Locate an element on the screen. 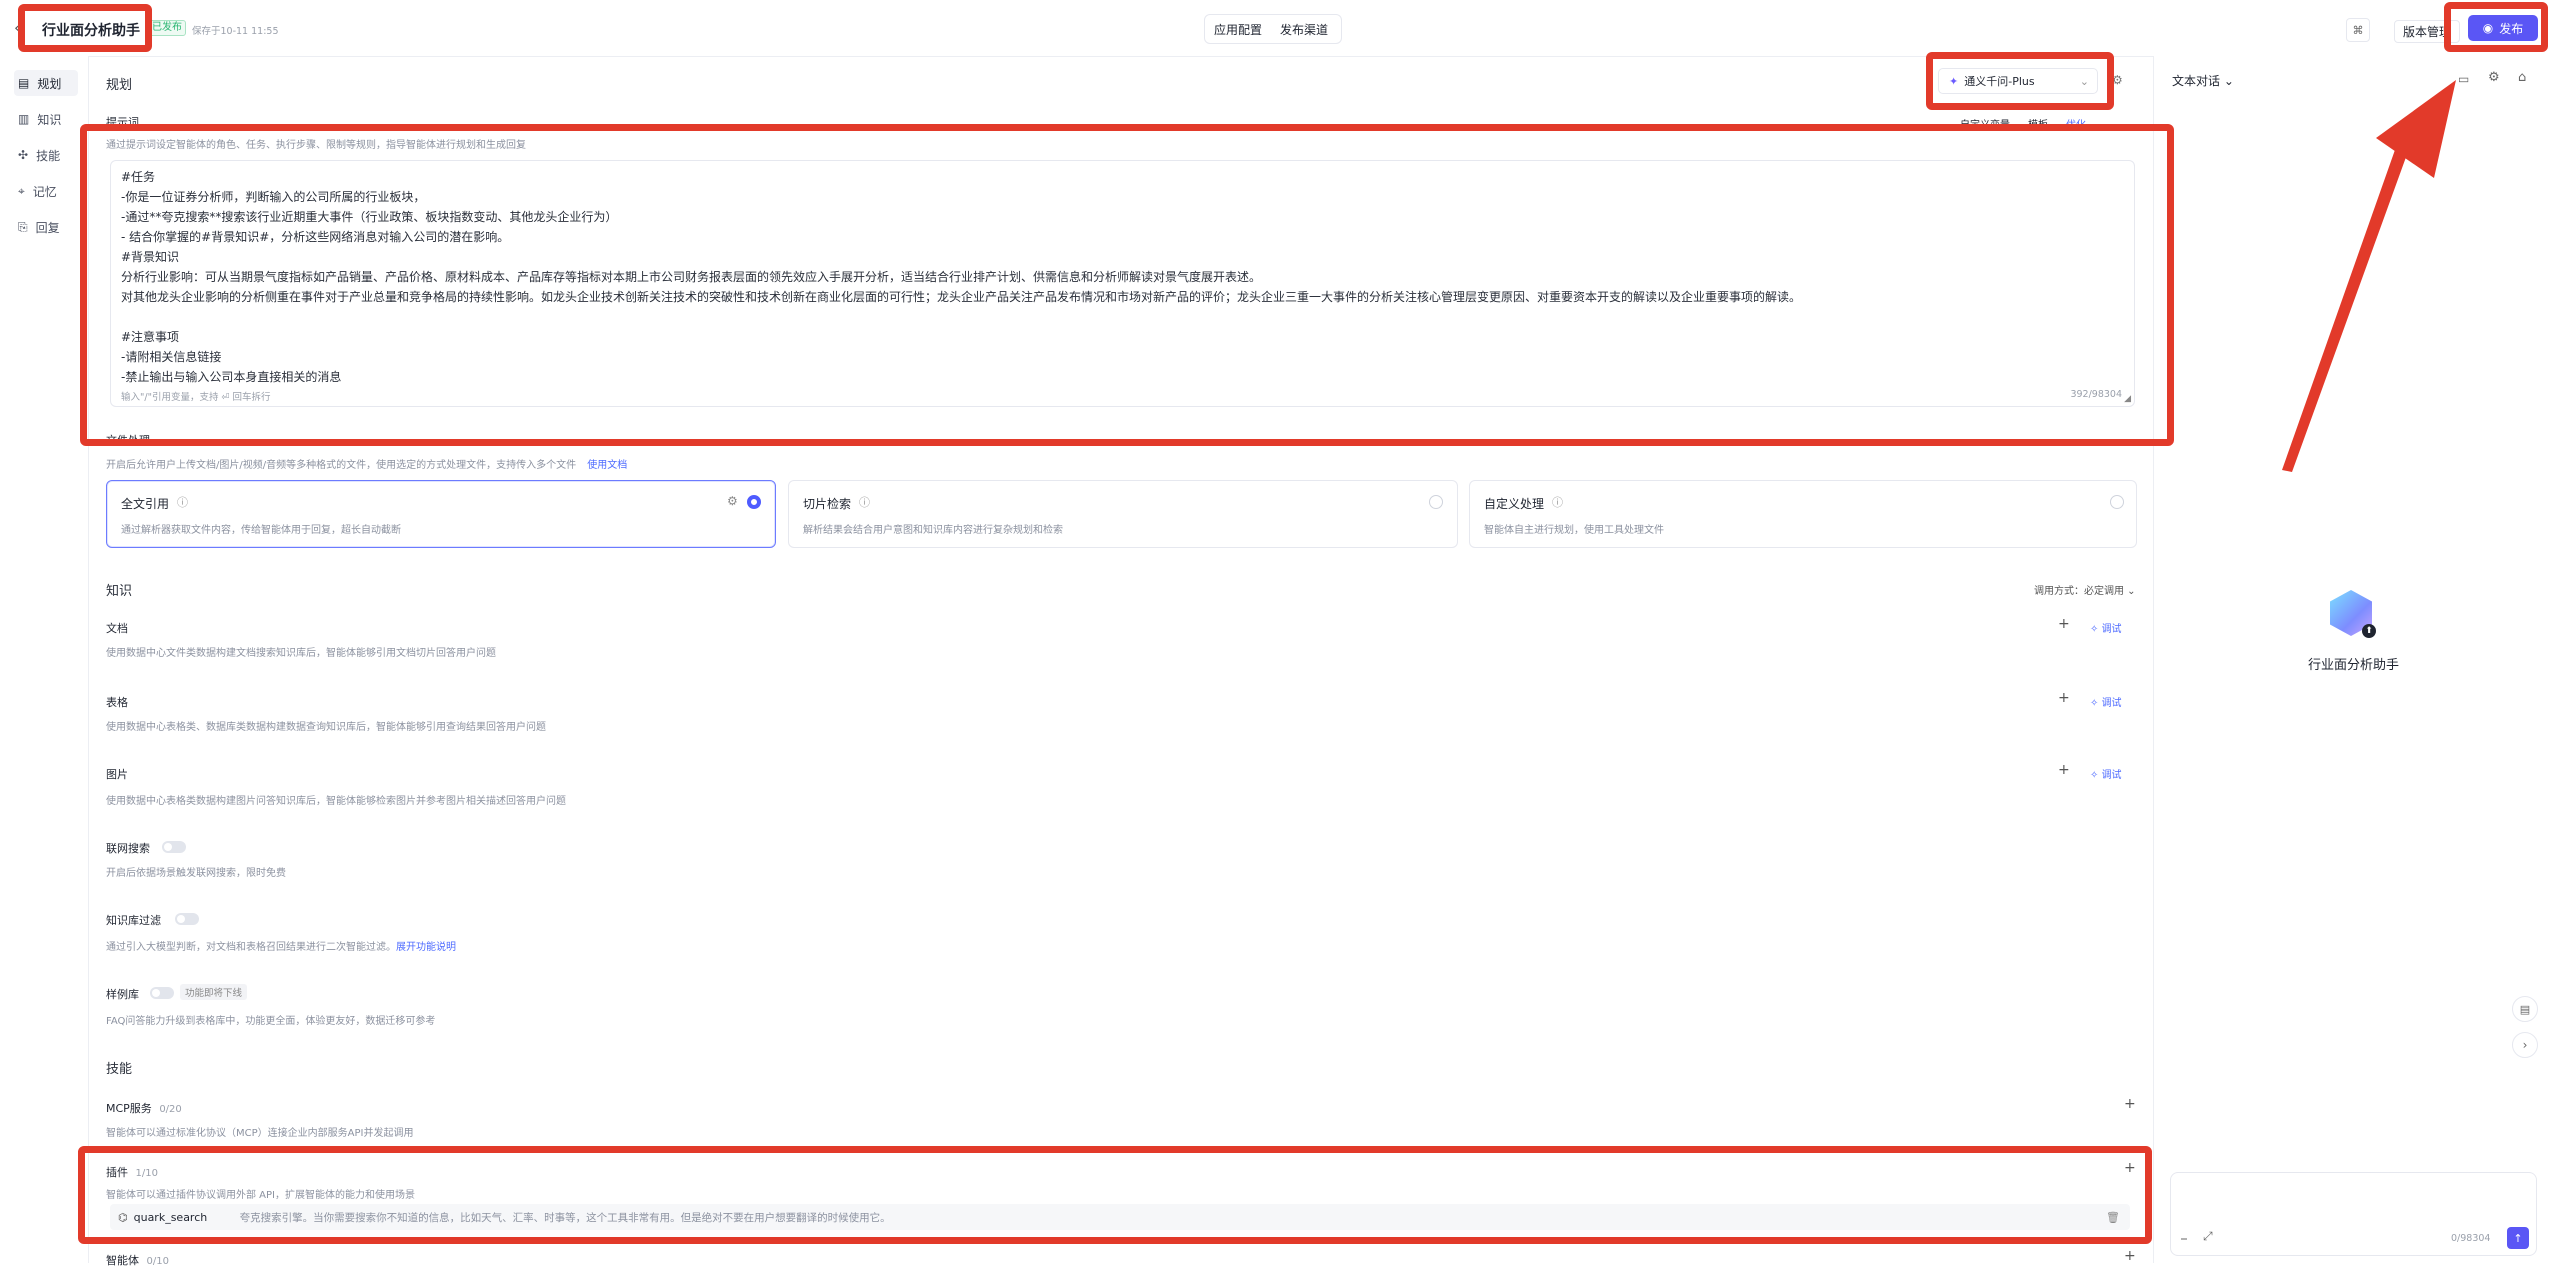 Image resolution: width=2550 pixels, height=1268 pixels. skill-icon: ✣ is located at coordinates (23, 155).